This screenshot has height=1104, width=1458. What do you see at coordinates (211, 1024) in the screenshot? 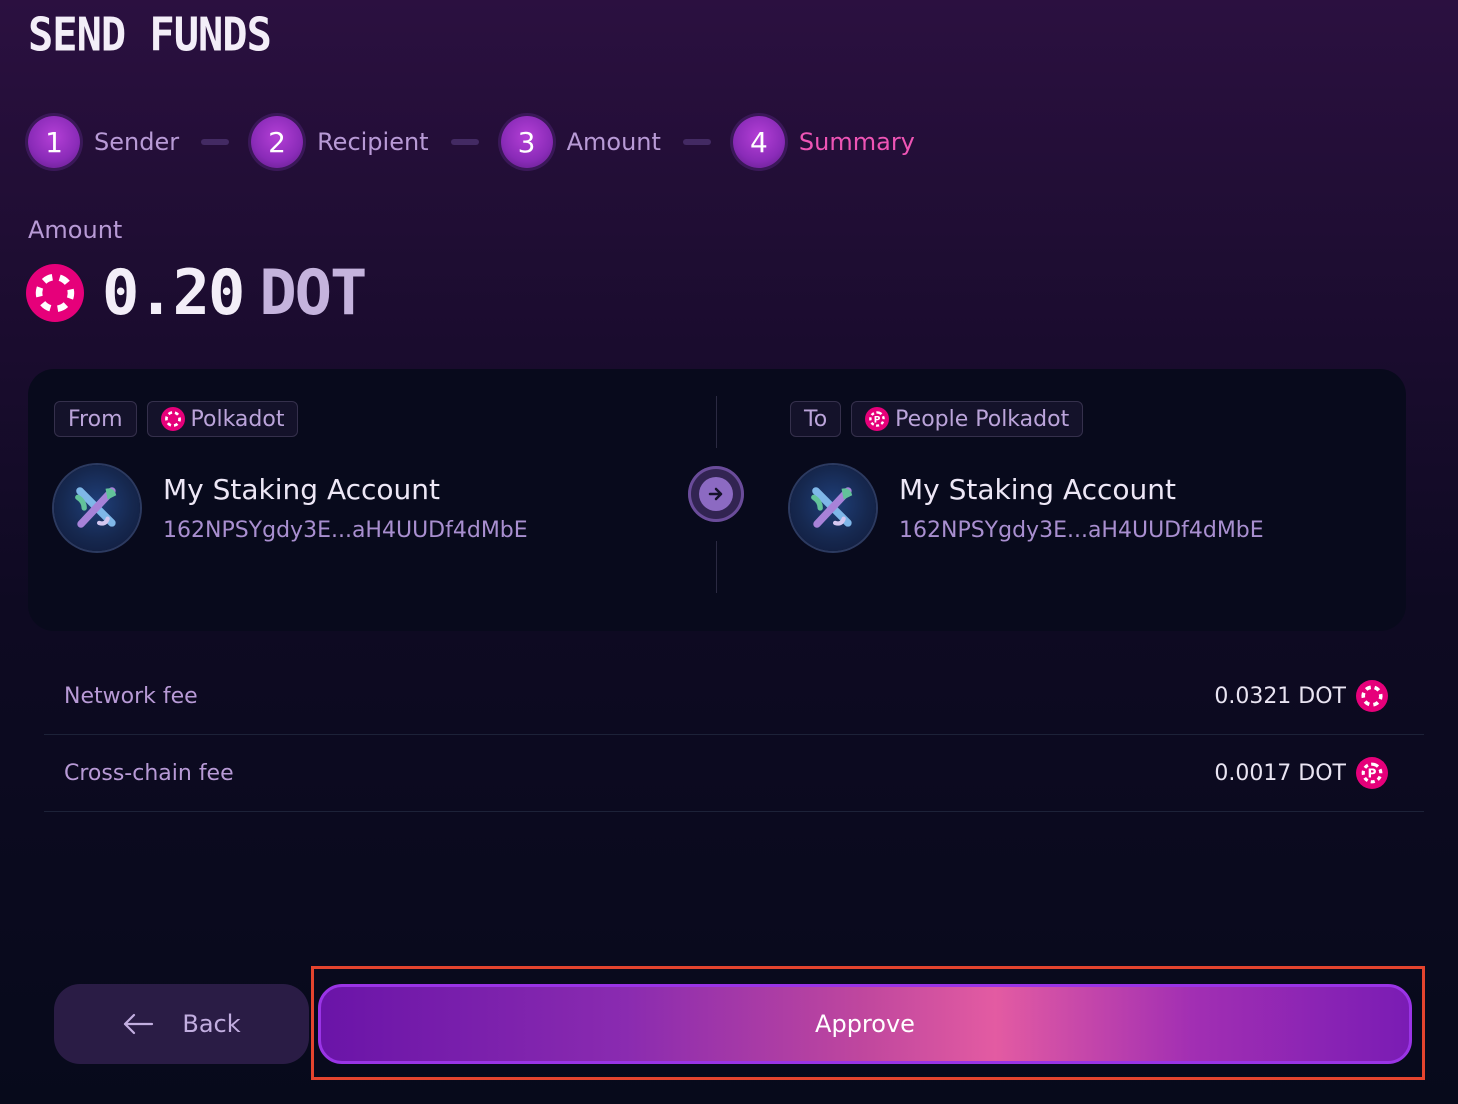
I see `back-button-label: Back` at bounding box center [211, 1024].